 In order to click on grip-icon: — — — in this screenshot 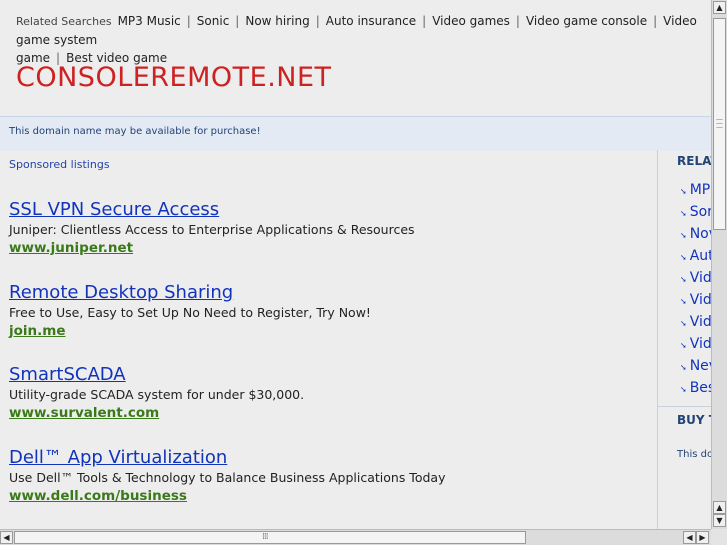, I will do `click(719, 123)`.